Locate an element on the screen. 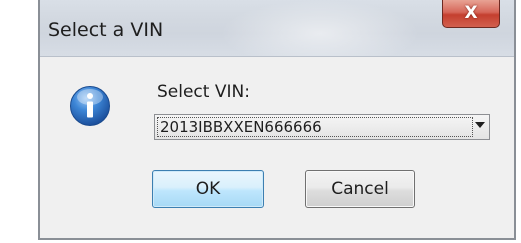 The height and width of the screenshot is (243, 521). vin-select-dropdown: 2013IBBXXEN666666 is located at coordinates (322, 127).